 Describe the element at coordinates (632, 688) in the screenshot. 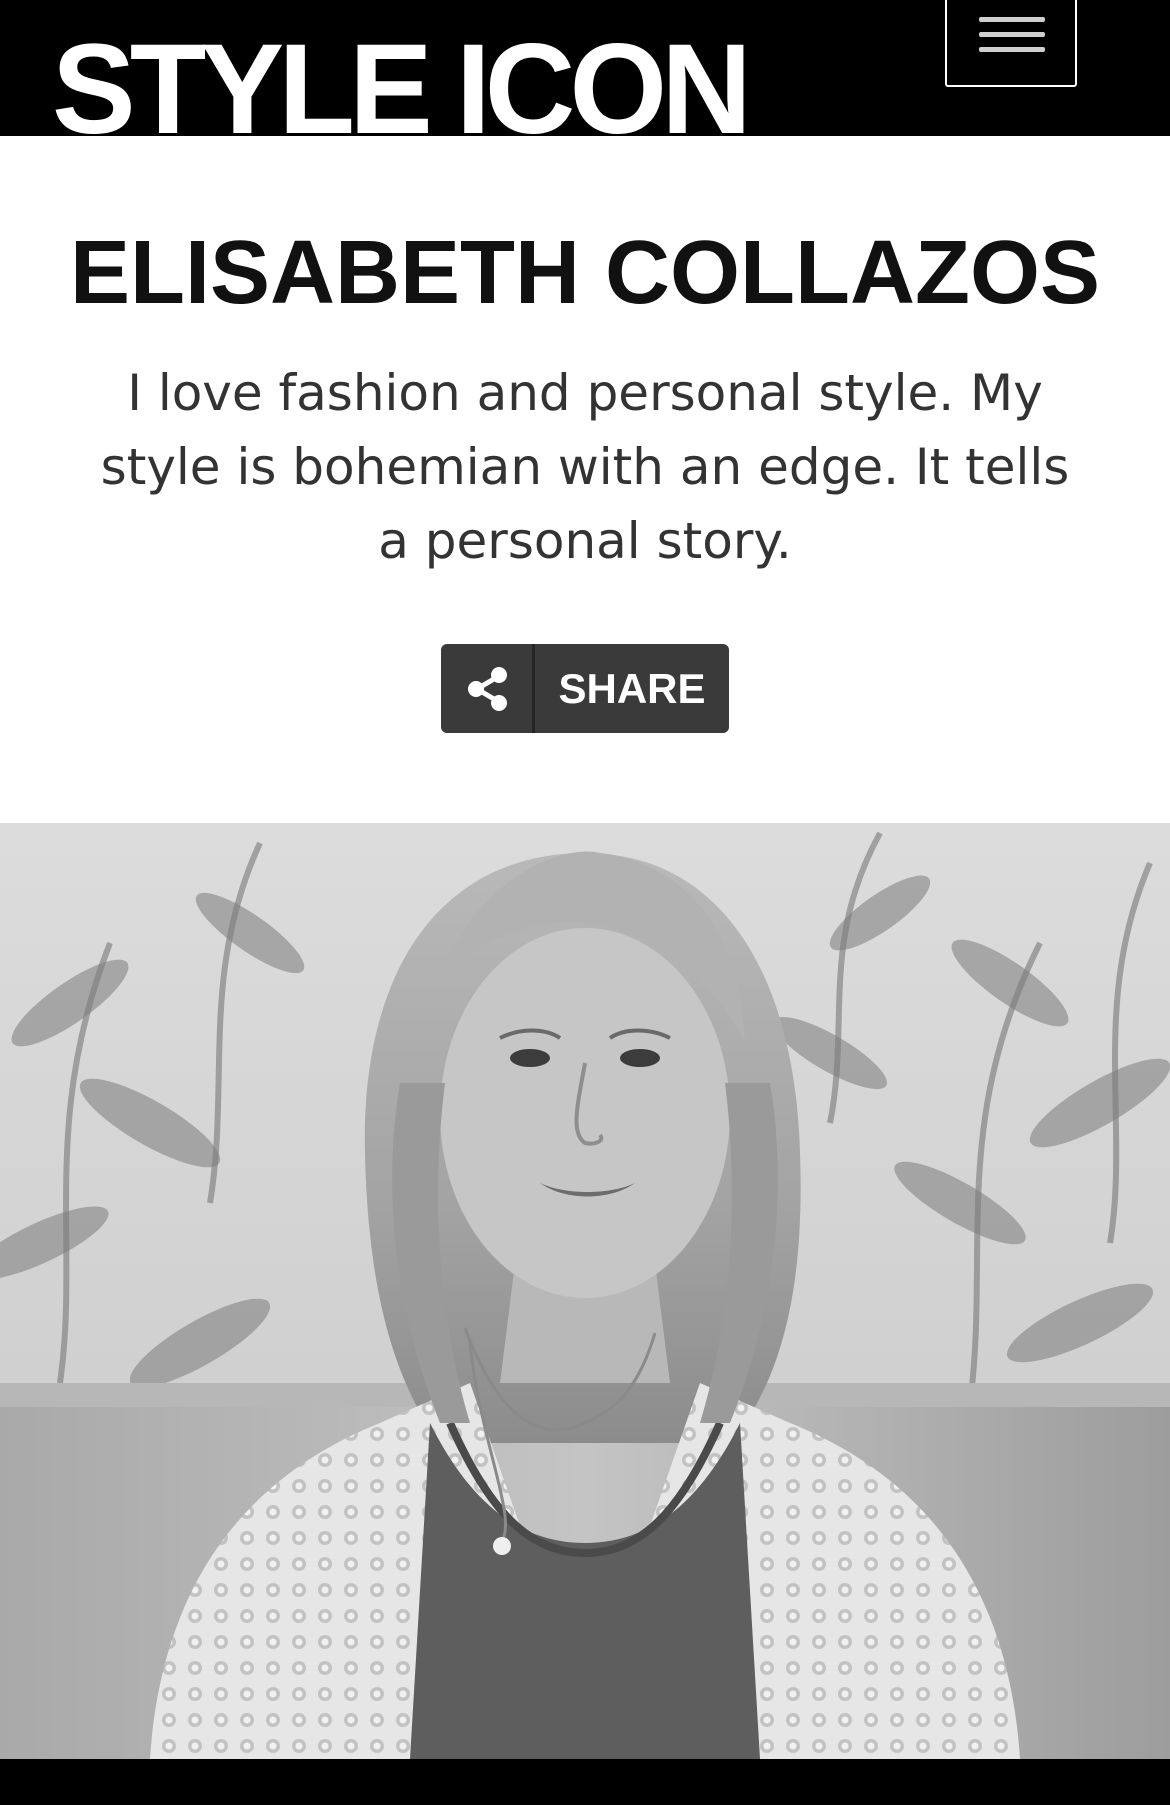

I see `share-label: SHARE` at that location.